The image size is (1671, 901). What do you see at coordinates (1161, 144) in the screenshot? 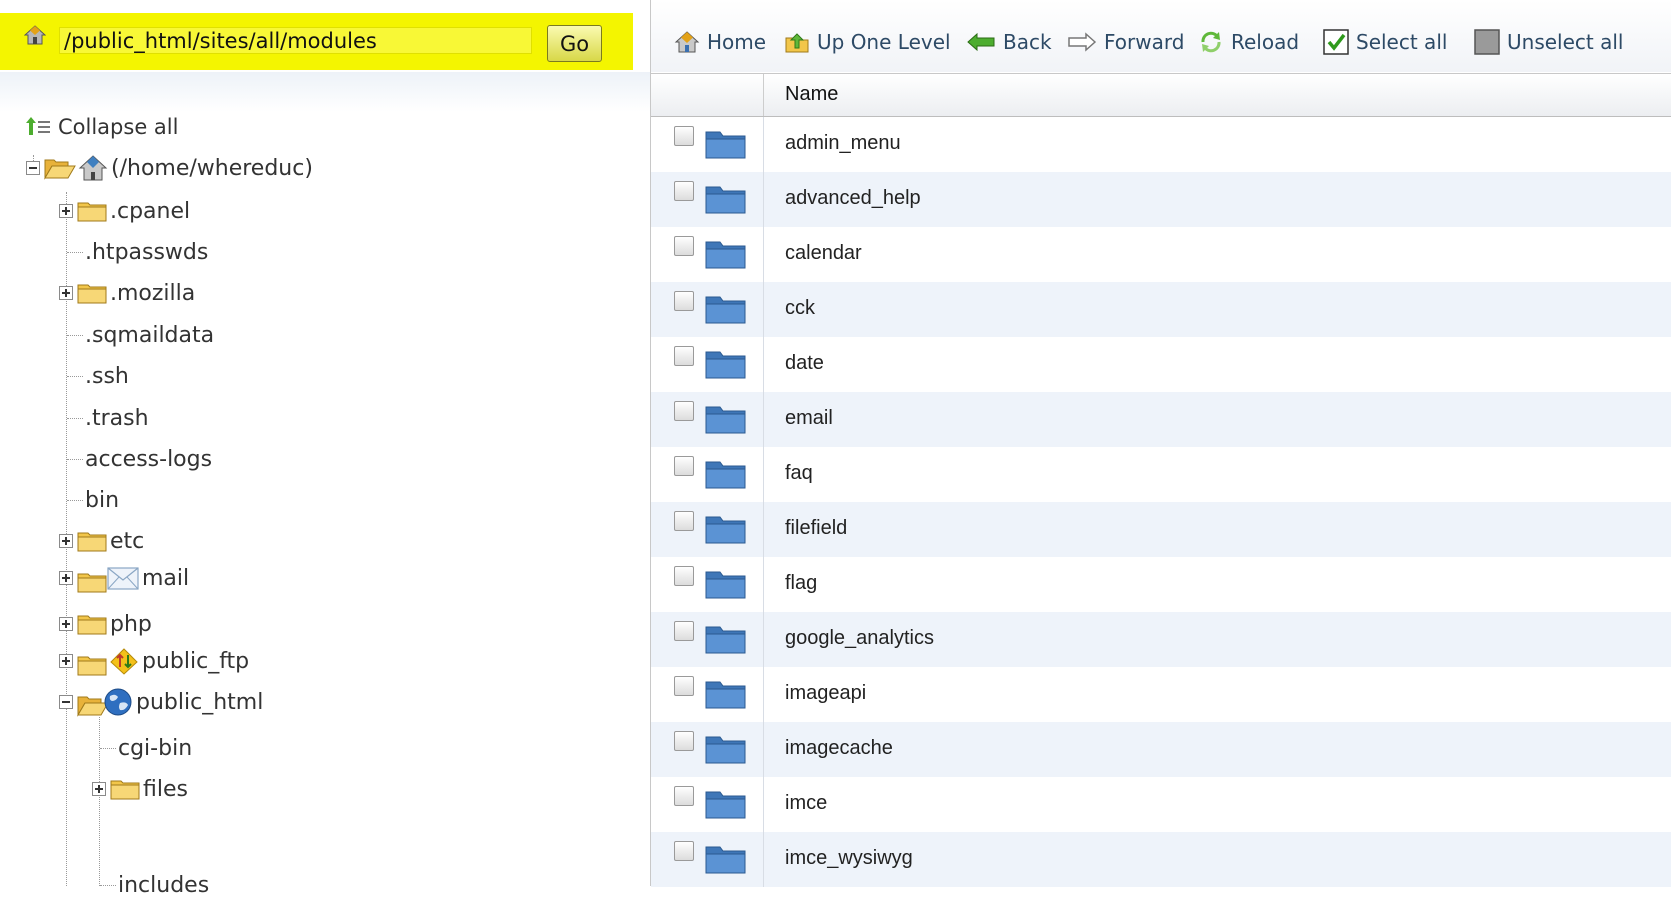
I see `file-row: admin_menu` at bounding box center [1161, 144].